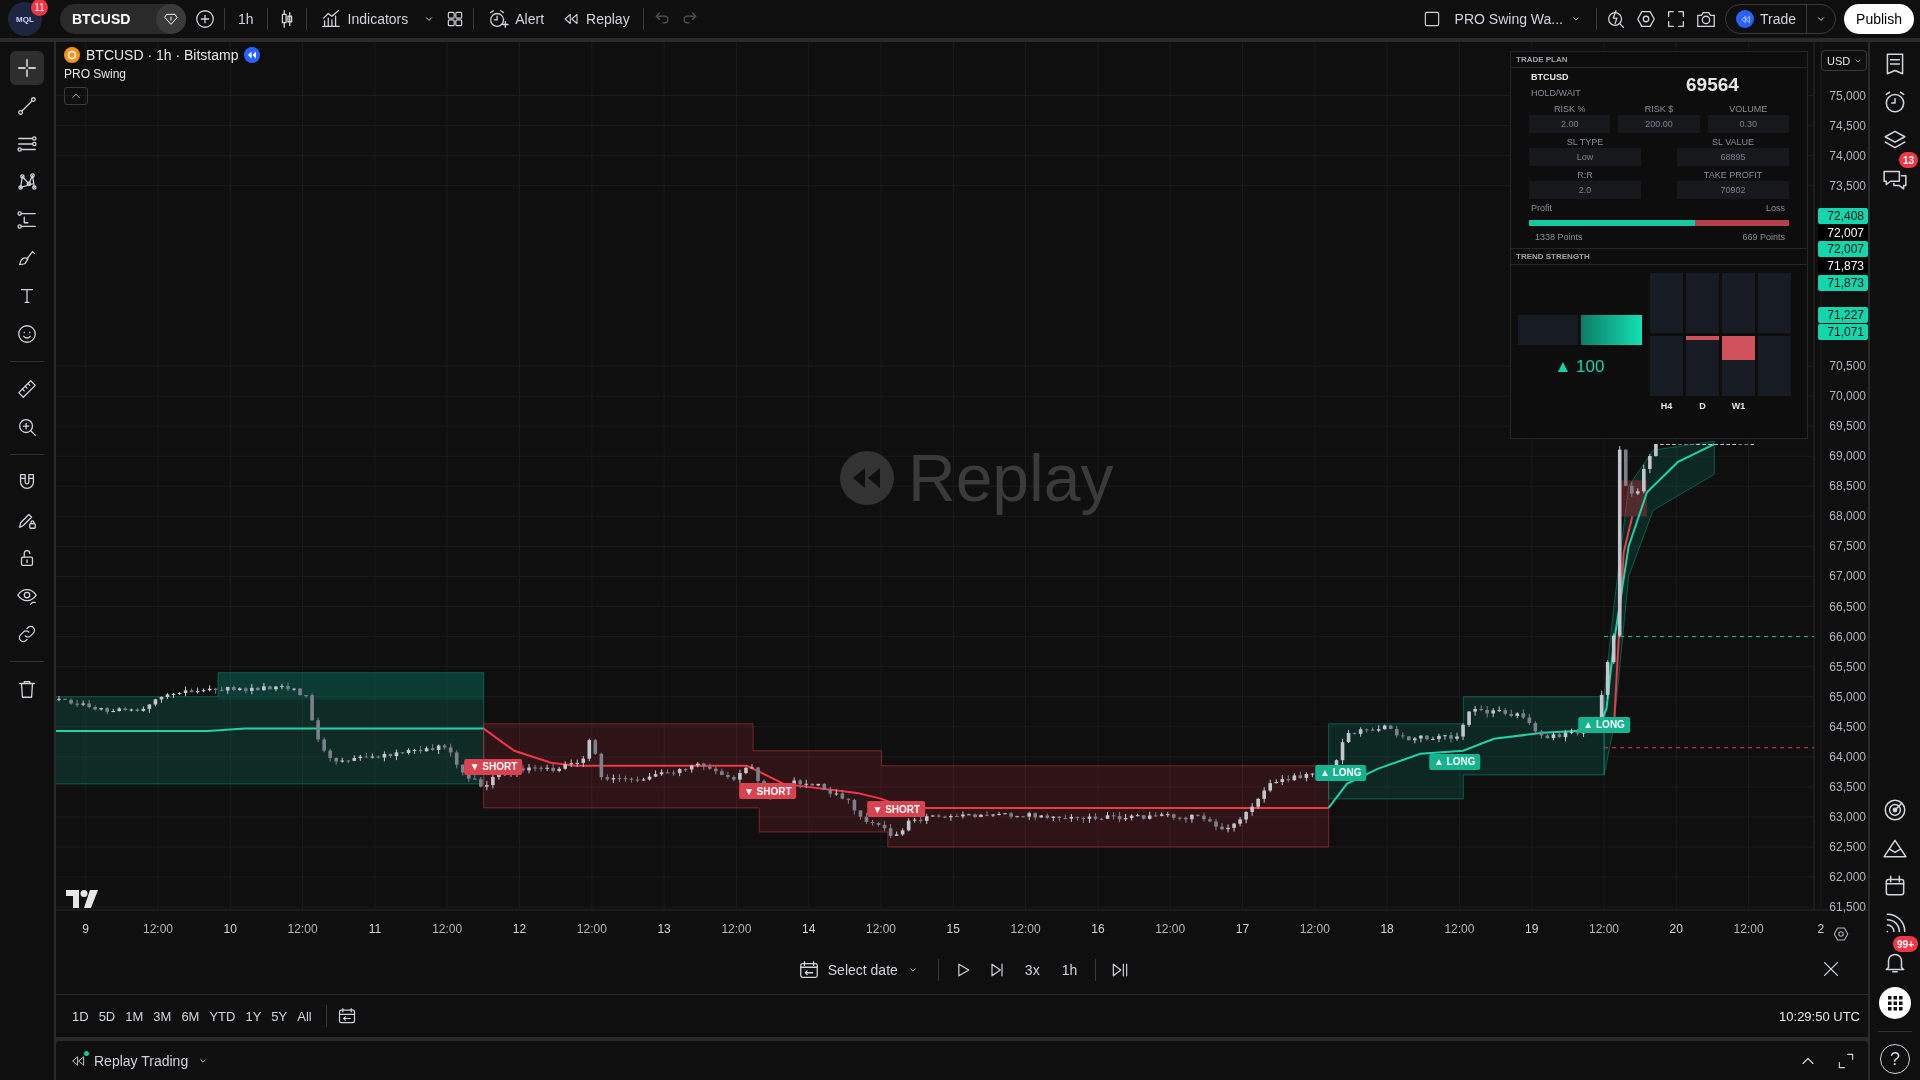 This screenshot has width=1920, height=1080. Describe the element at coordinates (1242, 929) in the screenshot. I see `time-axis-label: 17` at that location.